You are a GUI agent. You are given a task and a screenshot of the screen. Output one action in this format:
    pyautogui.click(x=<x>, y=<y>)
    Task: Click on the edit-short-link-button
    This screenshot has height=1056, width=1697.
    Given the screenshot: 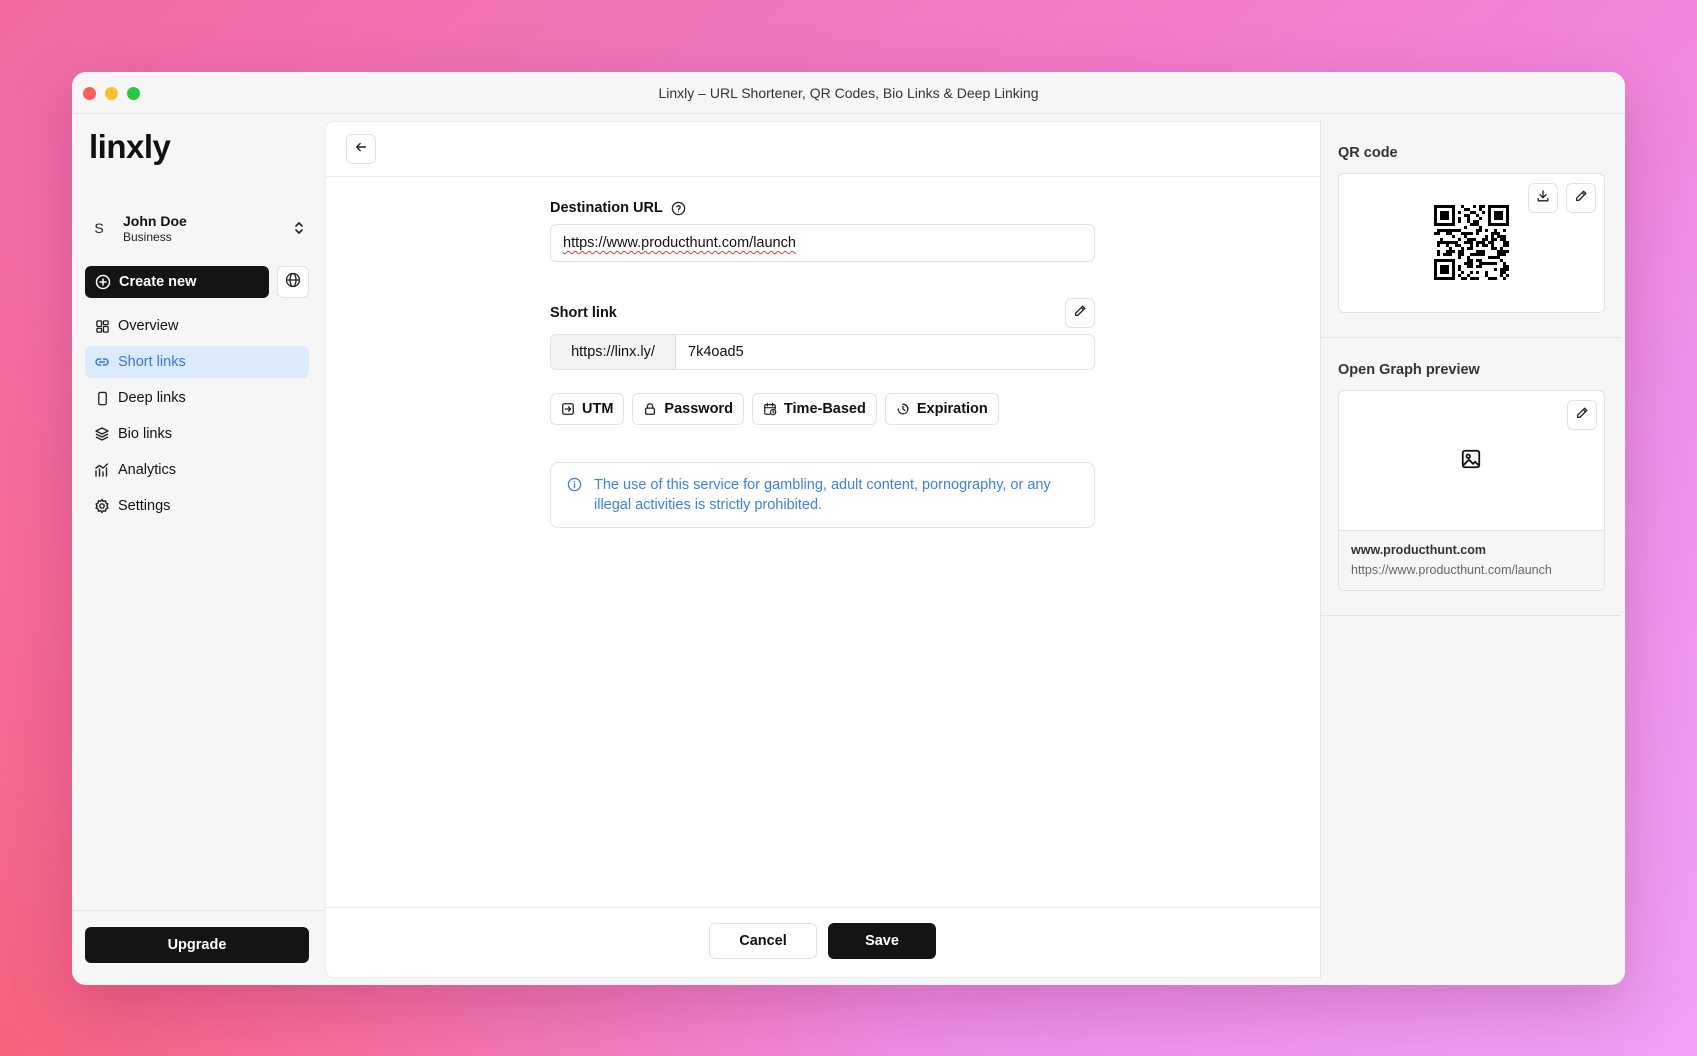 What is the action you would take?
    pyautogui.click(x=1080, y=313)
    